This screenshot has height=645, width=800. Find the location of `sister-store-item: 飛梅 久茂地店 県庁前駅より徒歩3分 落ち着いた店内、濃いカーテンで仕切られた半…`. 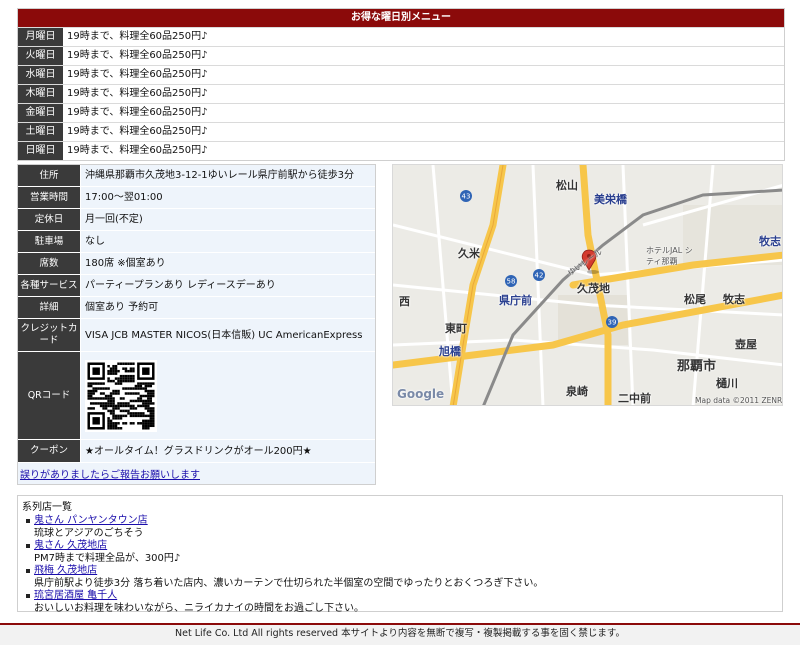

sister-store-item: 飛梅 久茂地店 県庁前駅より徒歩3分 落ち着いた店内、濃いカーテンで仕切られた半… is located at coordinates (400, 577).